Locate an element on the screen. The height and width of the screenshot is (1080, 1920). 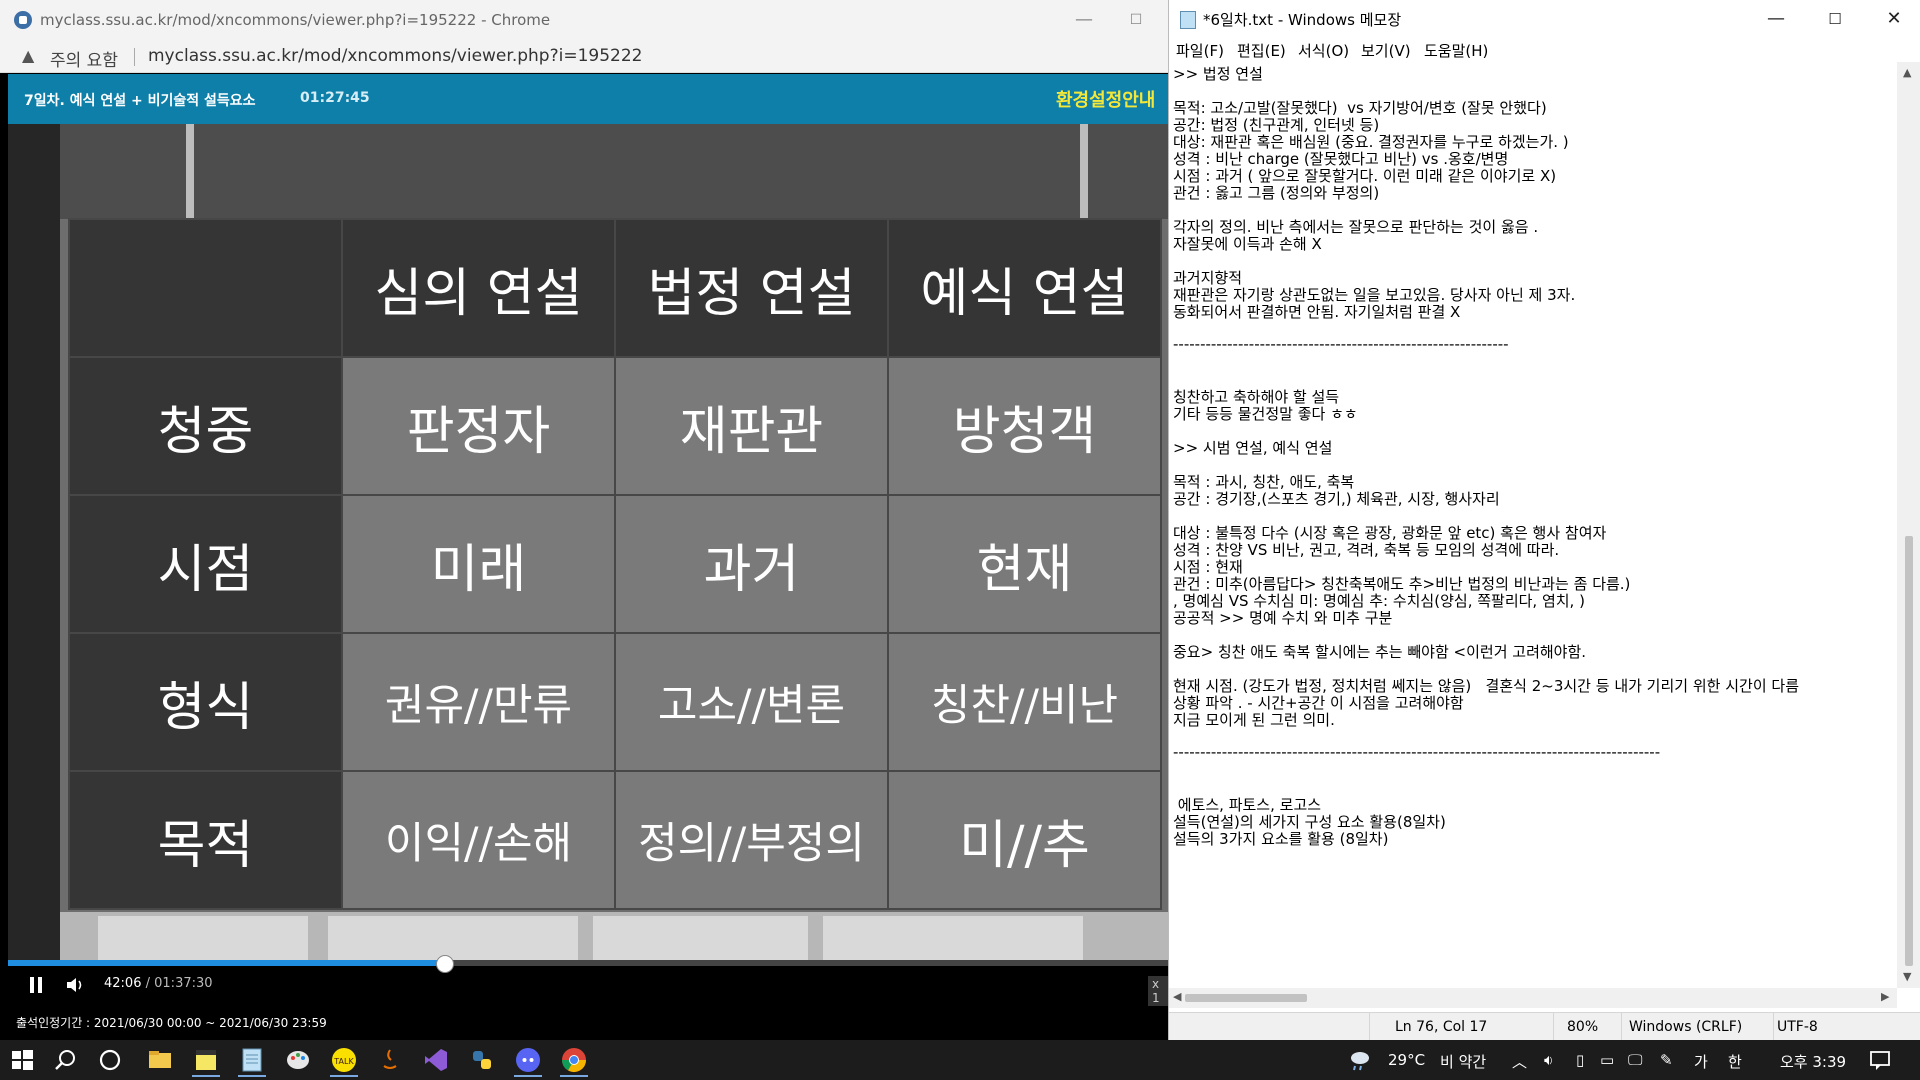
address-separator is located at coordinates (134, 57).